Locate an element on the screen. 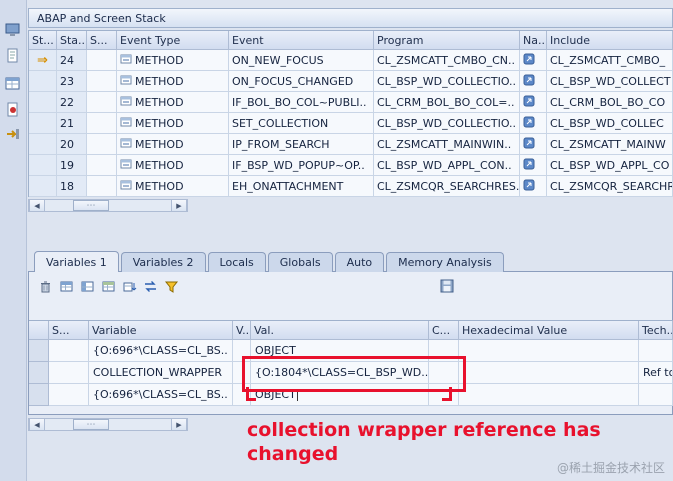 The image size is (673, 481). tab-globals: Globals is located at coordinates (300, 262).